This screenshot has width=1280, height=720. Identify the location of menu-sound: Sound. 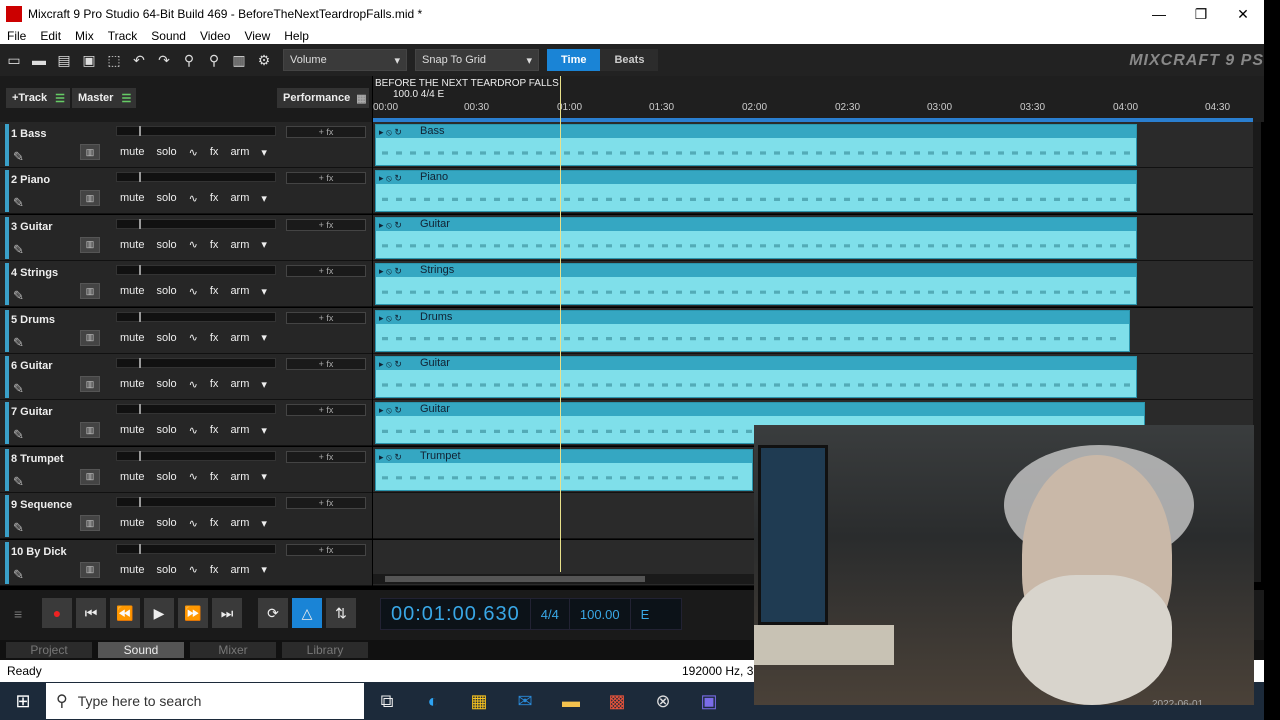
(168, 36).